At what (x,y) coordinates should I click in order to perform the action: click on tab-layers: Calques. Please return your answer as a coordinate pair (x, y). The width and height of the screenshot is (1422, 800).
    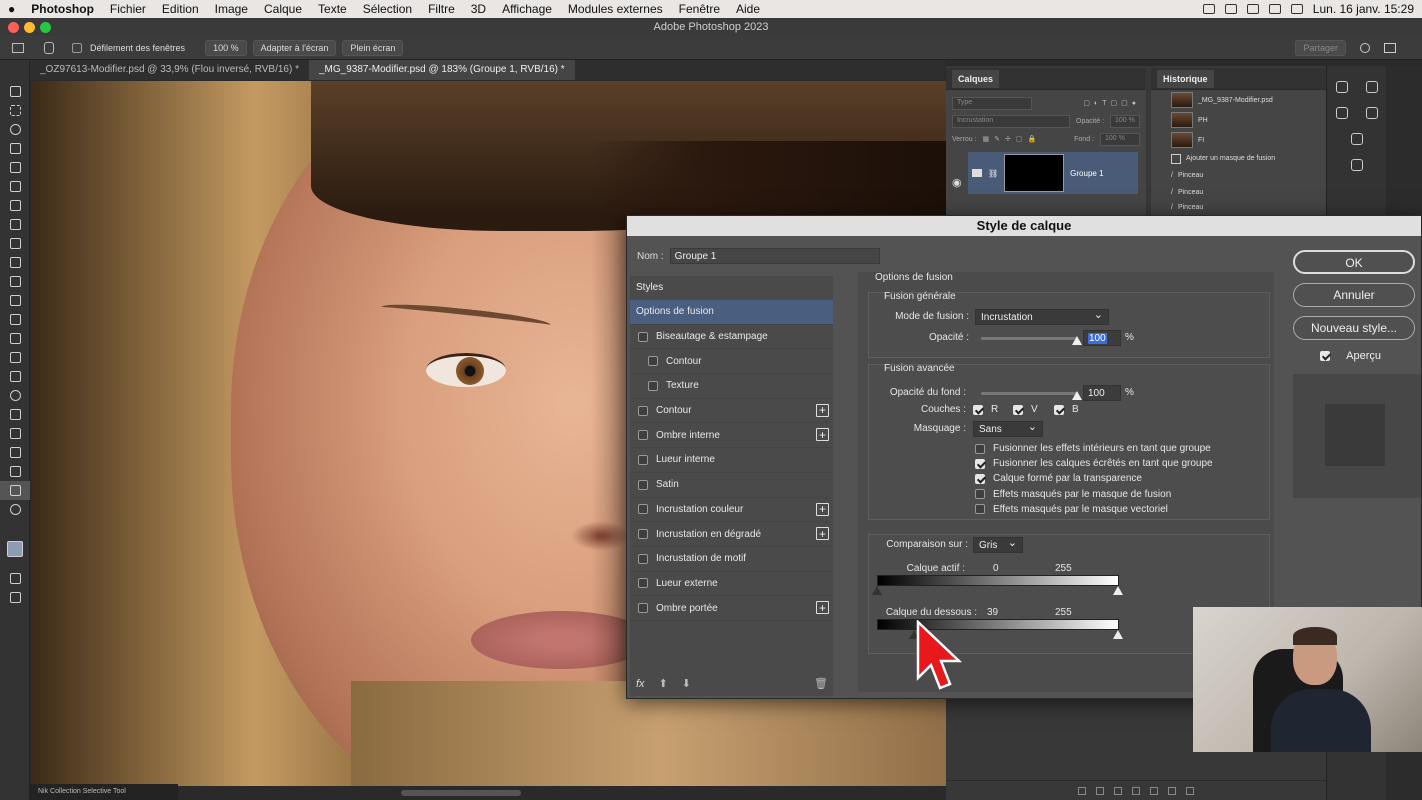
    Looking at the image, I should click on (976, 78).